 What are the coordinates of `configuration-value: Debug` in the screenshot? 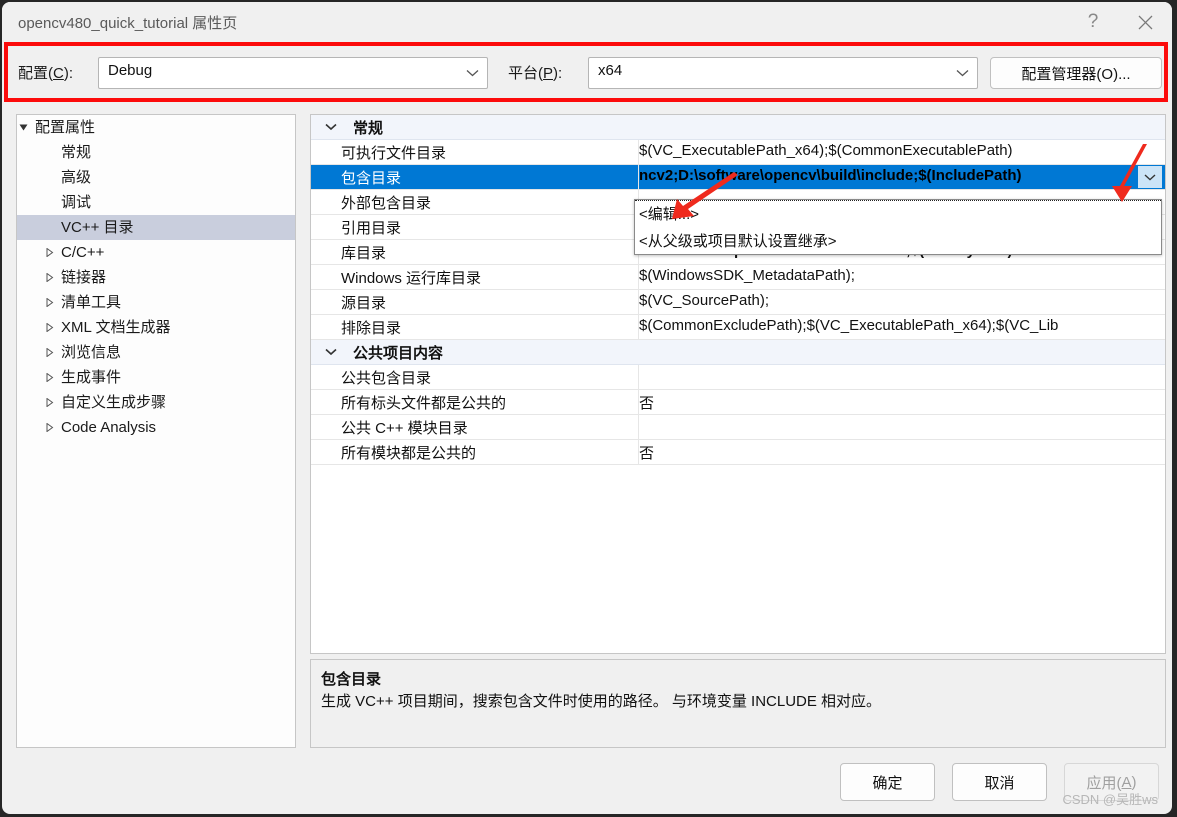 It's located at (130, 70).